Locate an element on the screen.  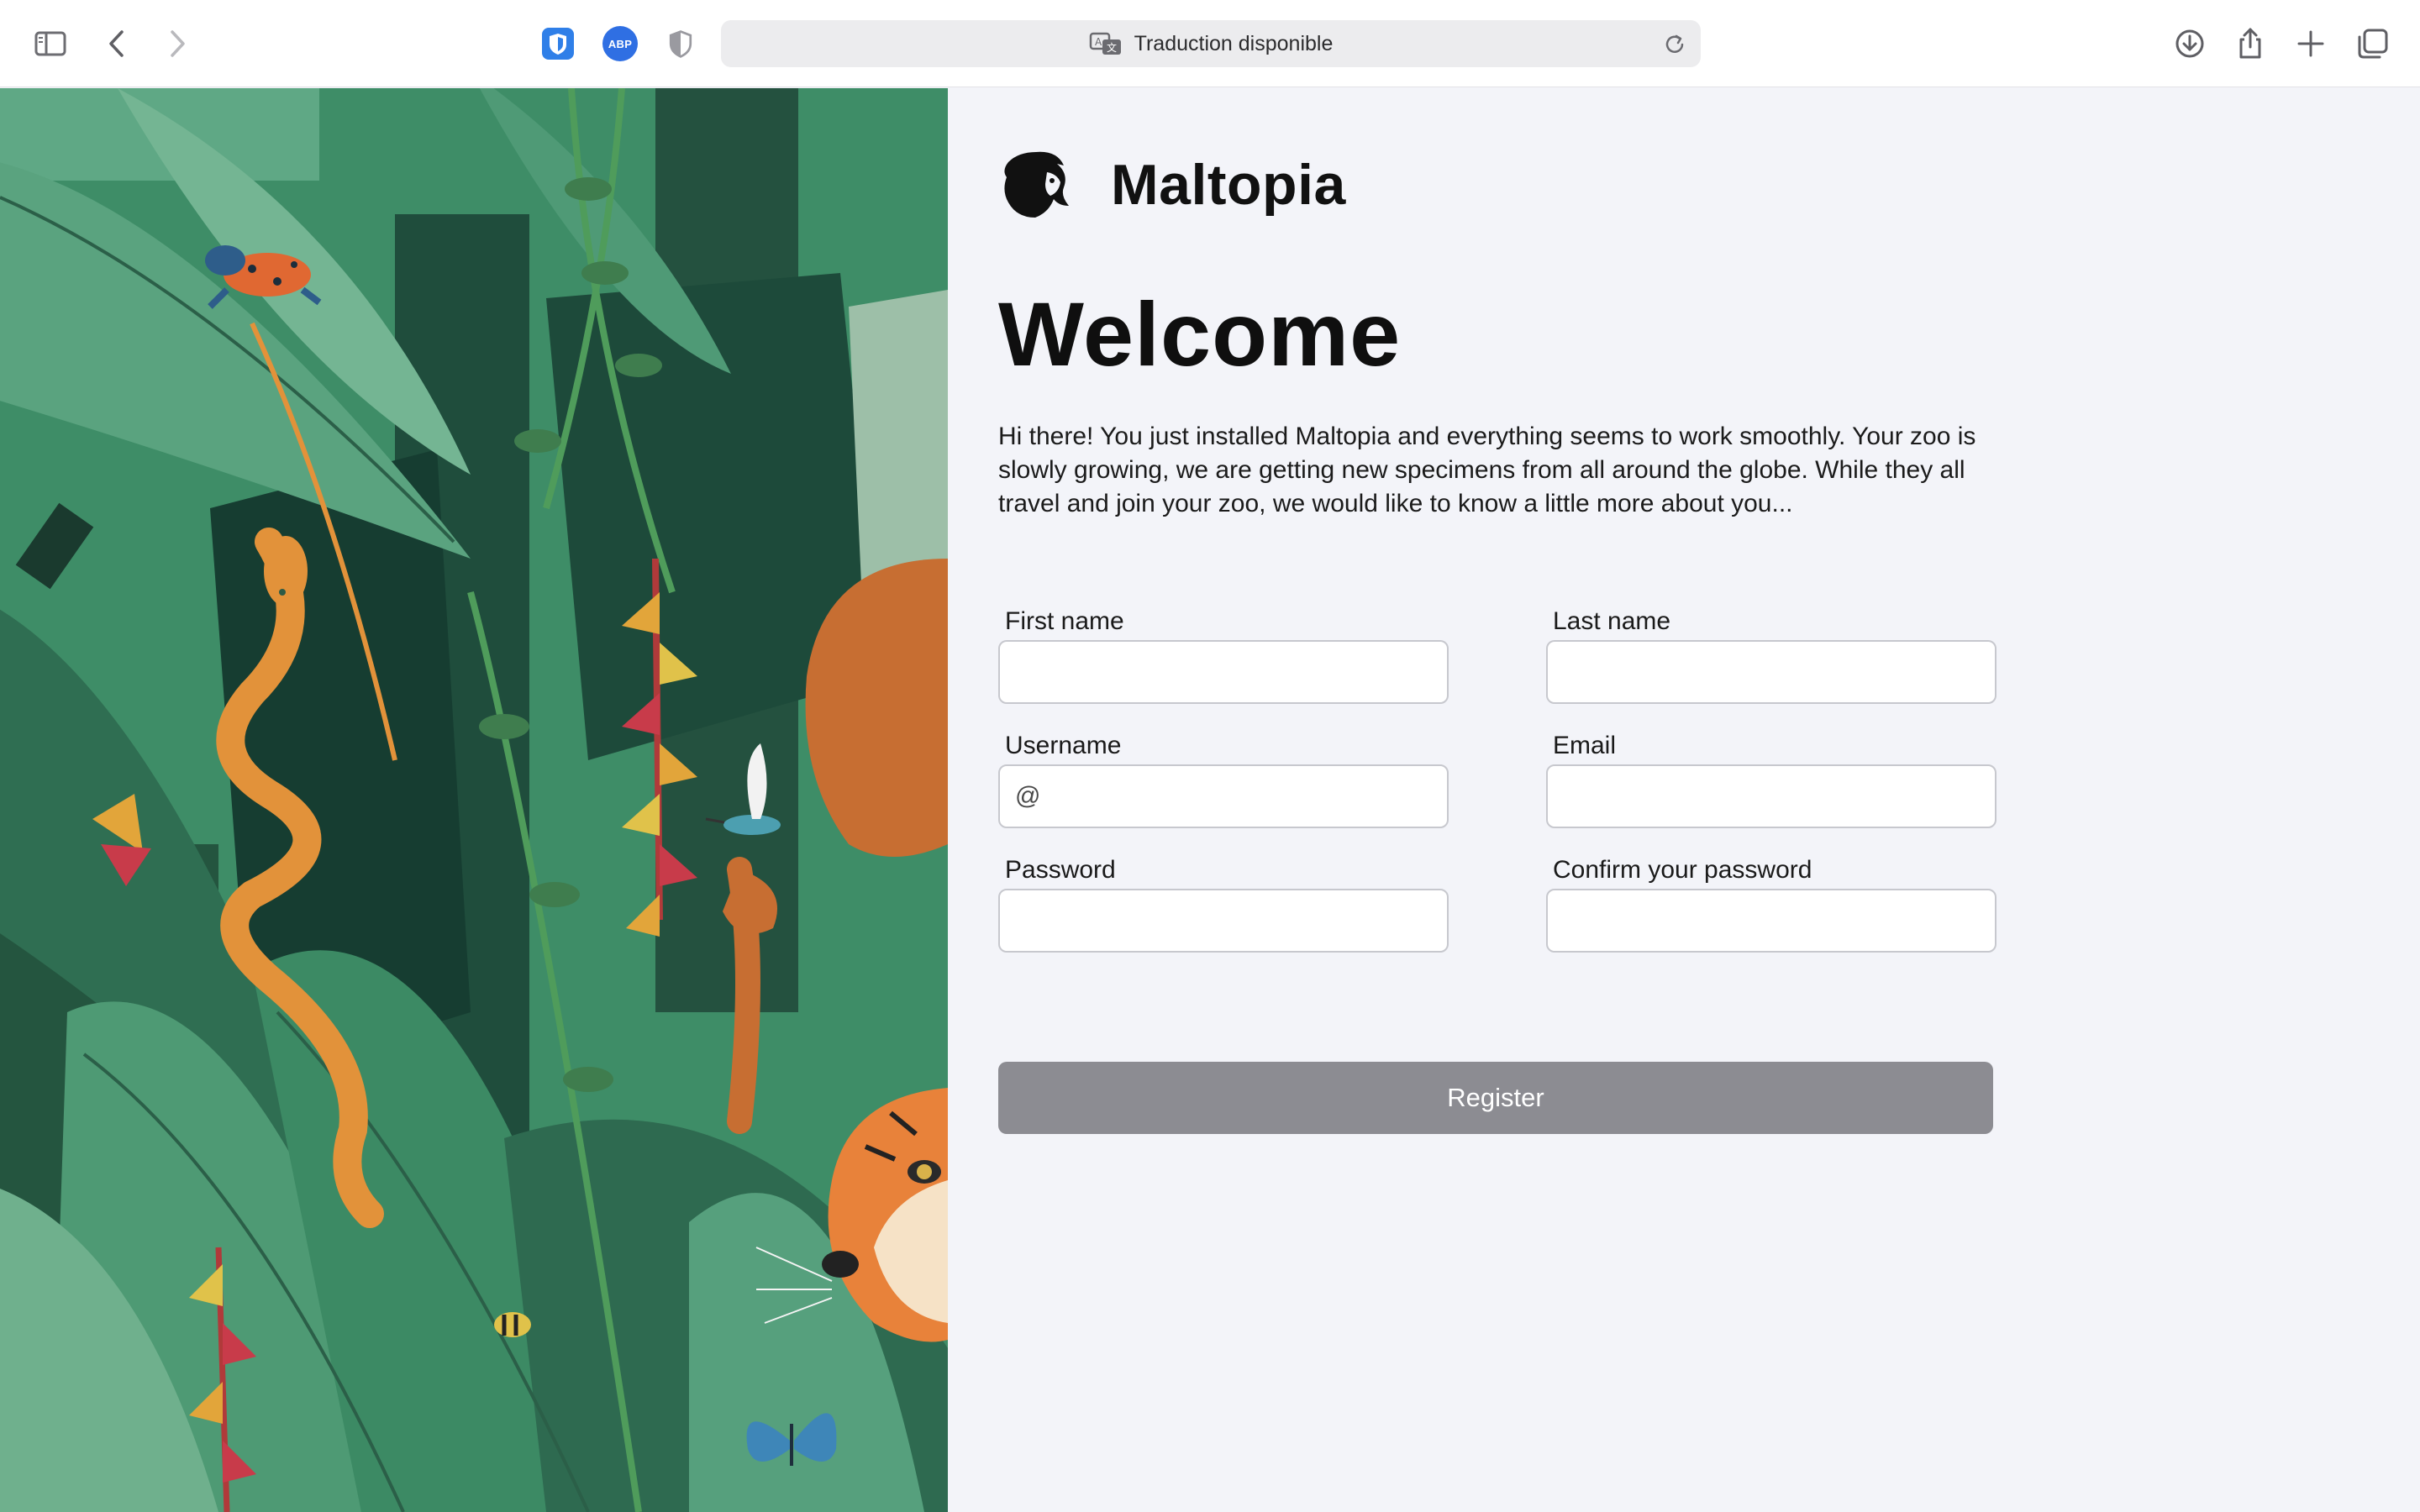
first-name-field-group: First name is located at coordinates (1224, 654).